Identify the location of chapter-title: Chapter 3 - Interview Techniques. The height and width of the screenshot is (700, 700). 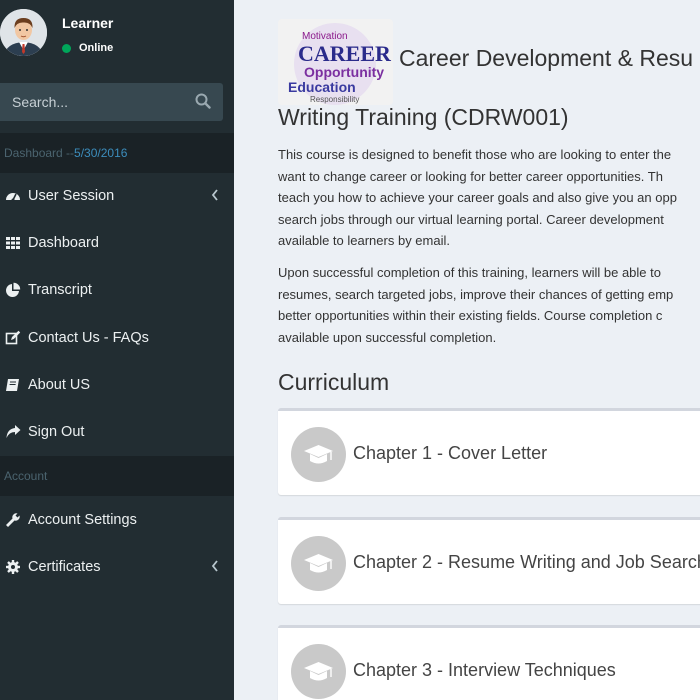
(484, 670).